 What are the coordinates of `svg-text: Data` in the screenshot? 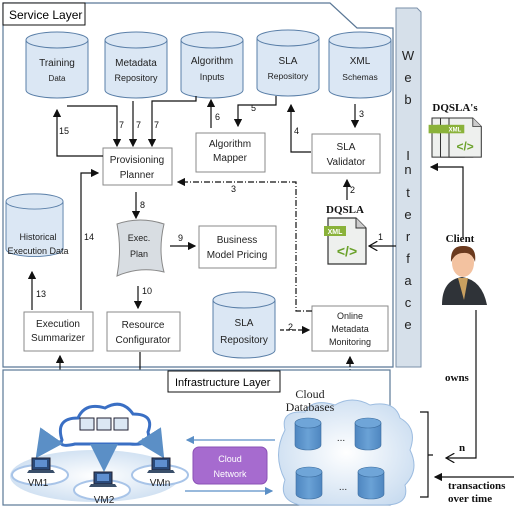 It's located at (57, 78).